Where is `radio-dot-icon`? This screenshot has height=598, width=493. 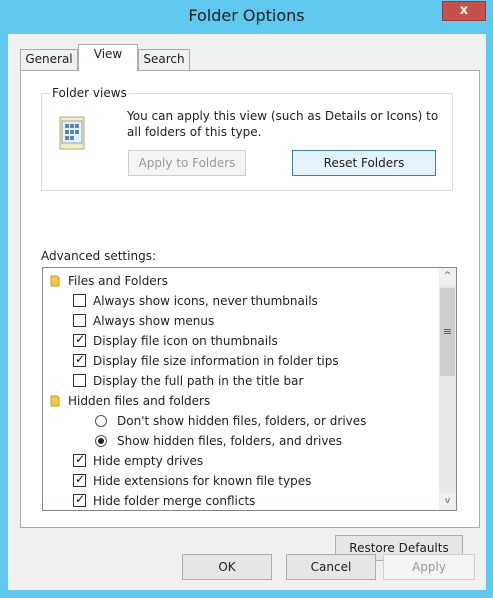
radio-dot-icon is located at coordinates (101, 441).